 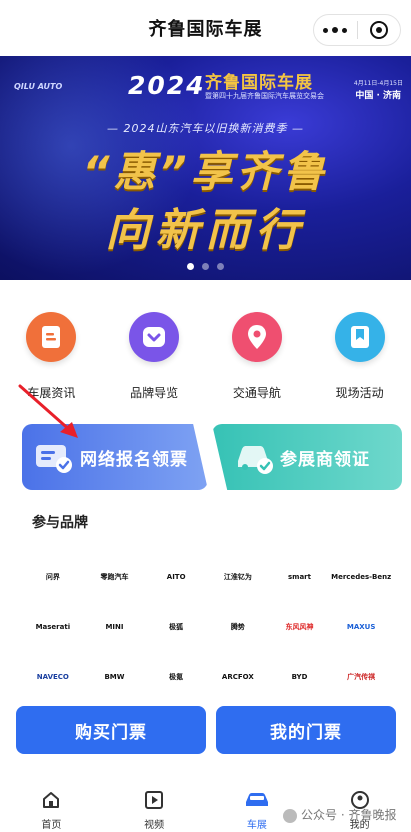 I want to click on quick-link-activities: 现场活动, so click(x=359, y=362).